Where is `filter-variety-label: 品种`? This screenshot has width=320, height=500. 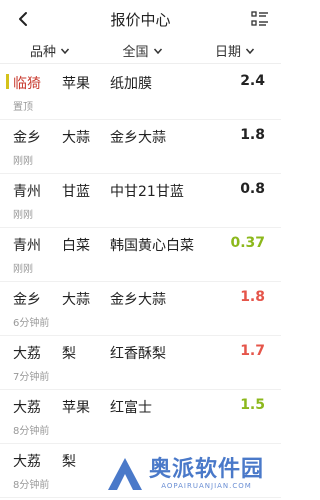 filter-variety-label: 品种 is located at coordinates (43, 52).